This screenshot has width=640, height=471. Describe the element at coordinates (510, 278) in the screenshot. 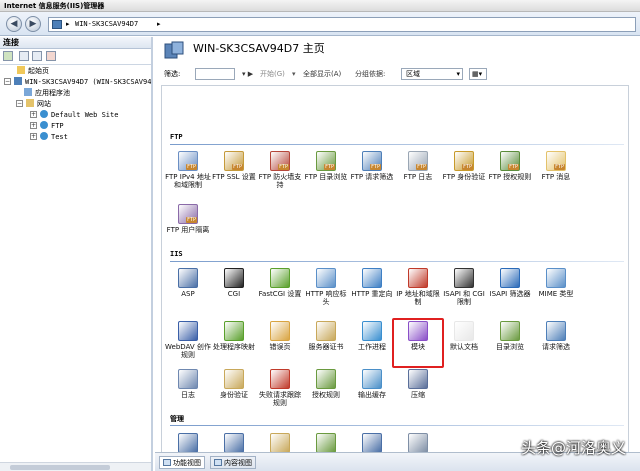

I see `isapi-filter-icon` at that location.